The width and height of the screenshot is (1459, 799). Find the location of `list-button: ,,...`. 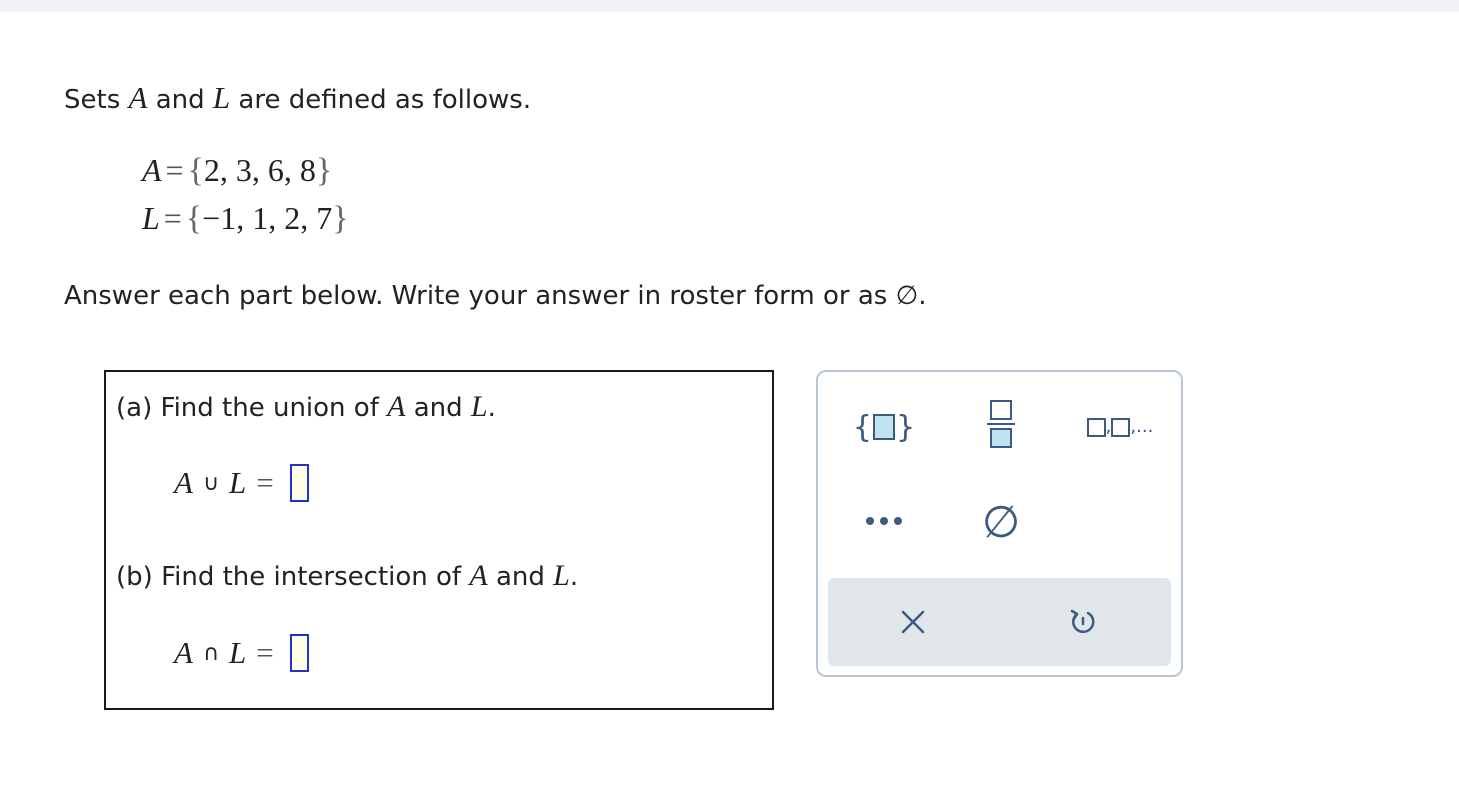

list-button: ,,... is located at coordinates (1120, 426).